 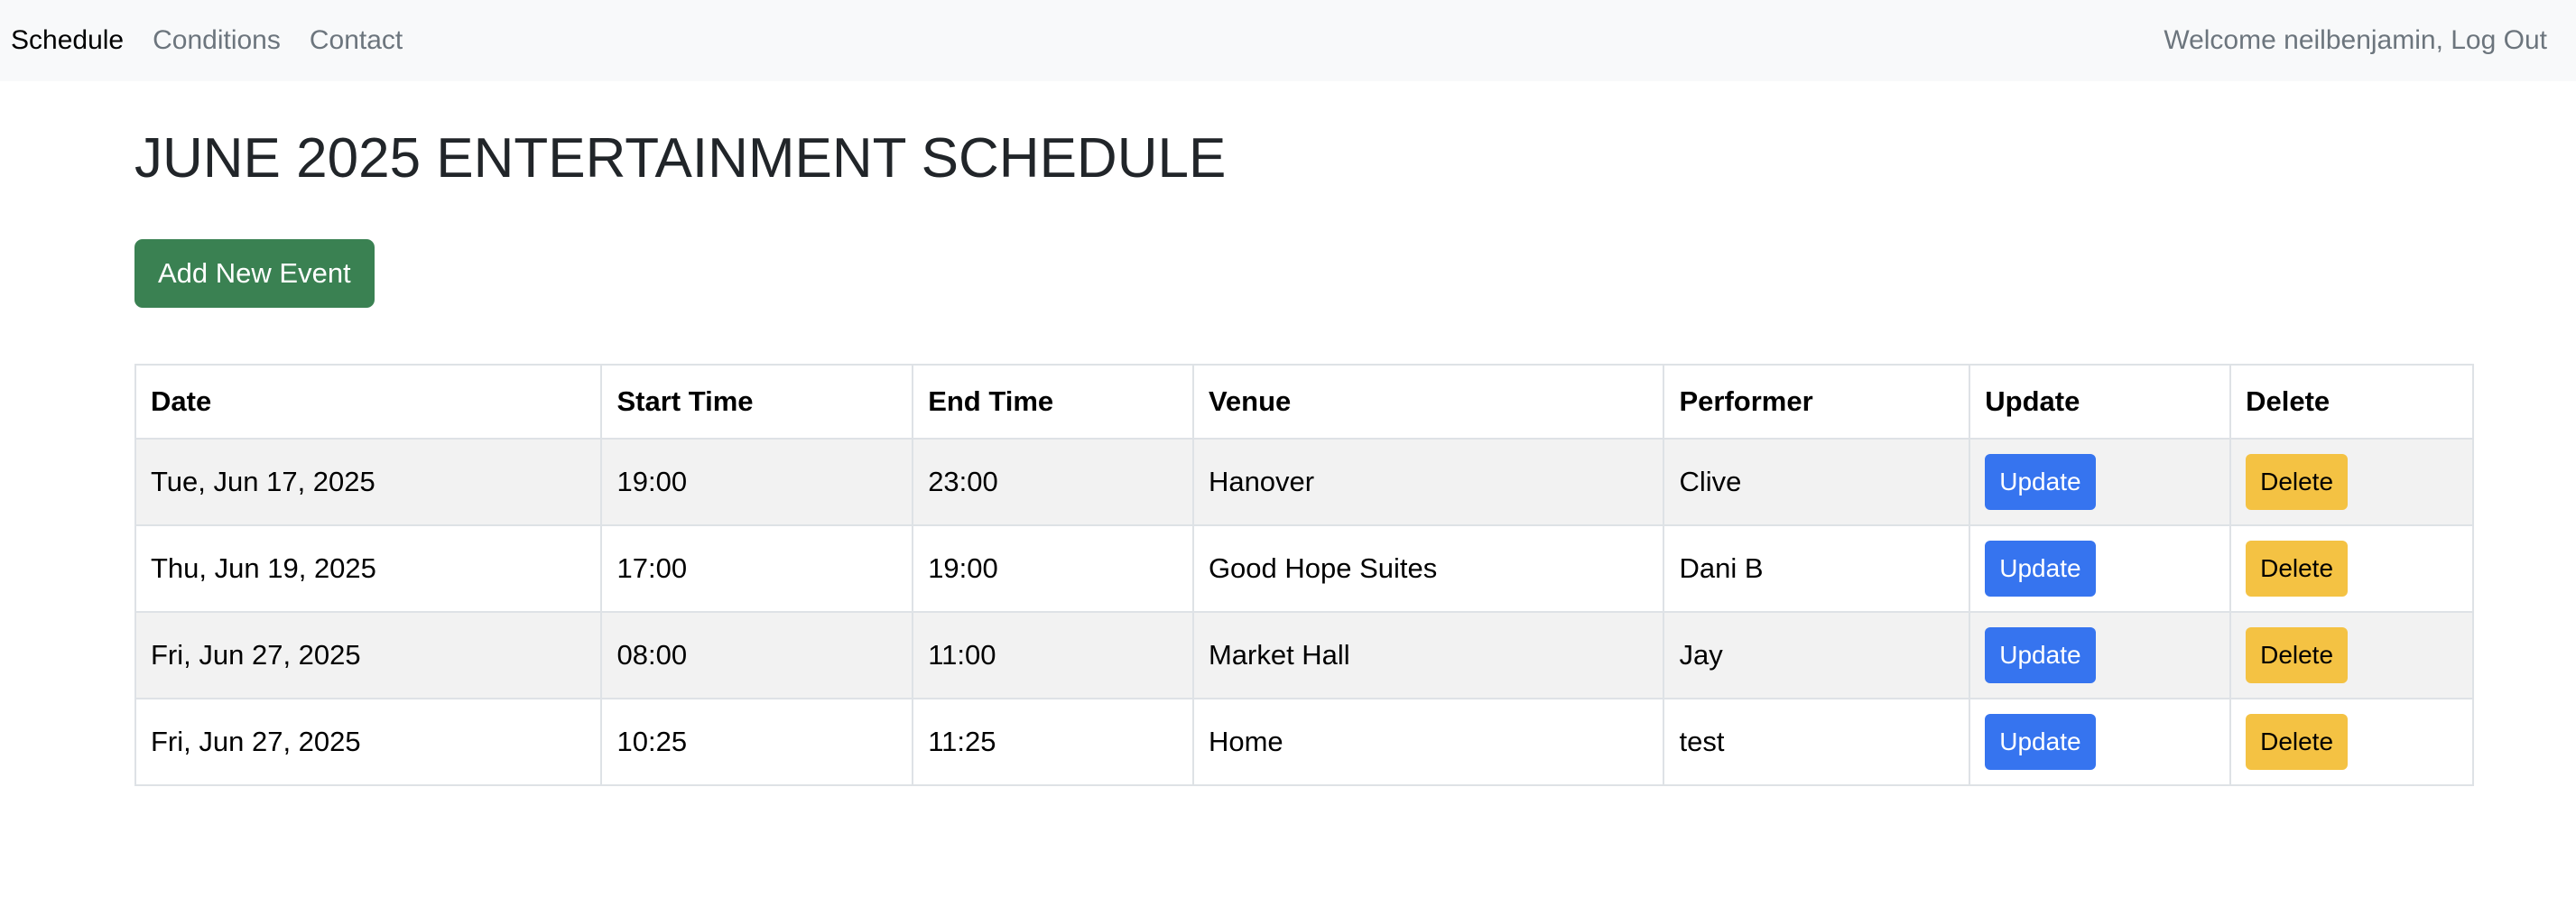 I want to click on cell-venue: Home, so click(x=1428, y=742).